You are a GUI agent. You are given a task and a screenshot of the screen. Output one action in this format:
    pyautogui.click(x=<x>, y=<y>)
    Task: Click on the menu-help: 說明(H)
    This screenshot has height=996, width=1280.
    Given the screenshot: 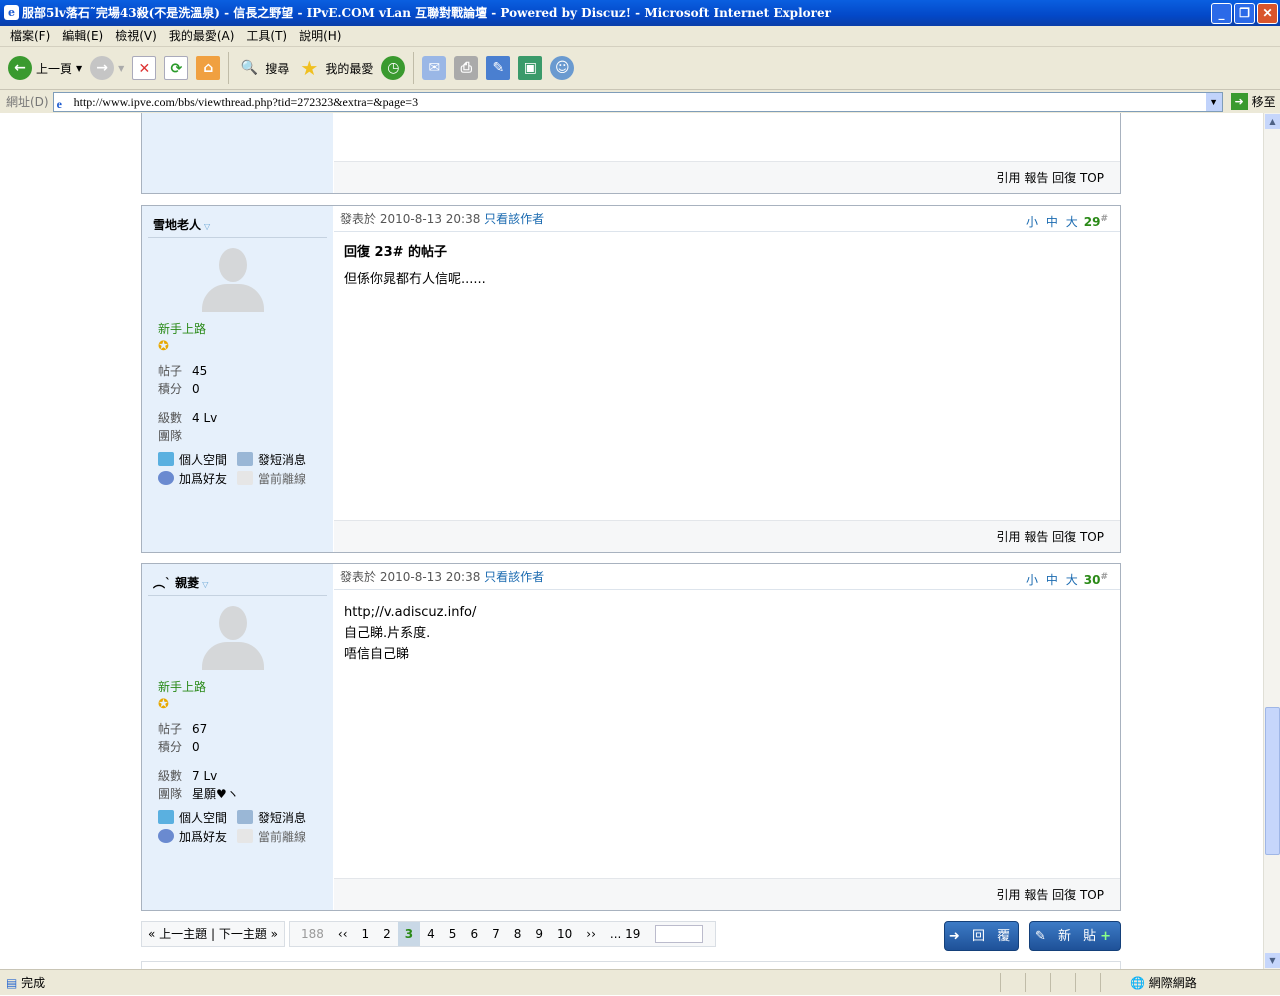 What is the action you would take?
    pyautogui.click(x=320, y=36)
    